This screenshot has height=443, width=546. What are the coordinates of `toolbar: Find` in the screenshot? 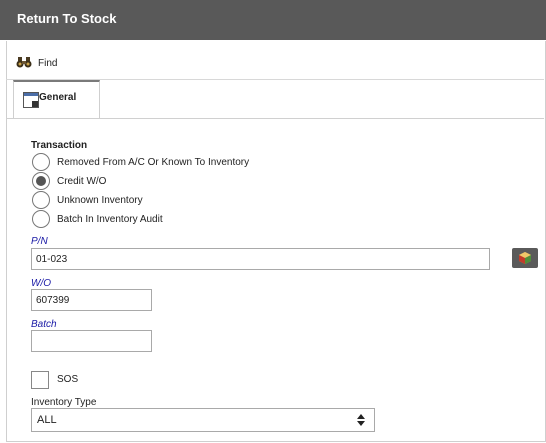 It's located at (275, 60).